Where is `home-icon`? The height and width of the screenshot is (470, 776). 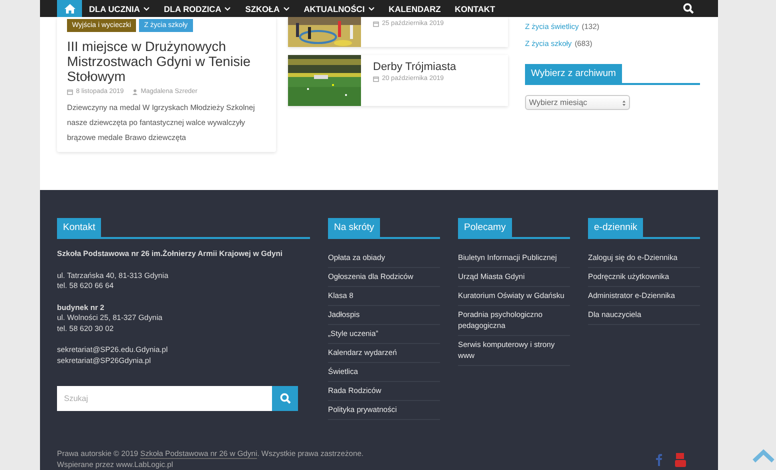
home-icon is located at coordinates (70, 8).